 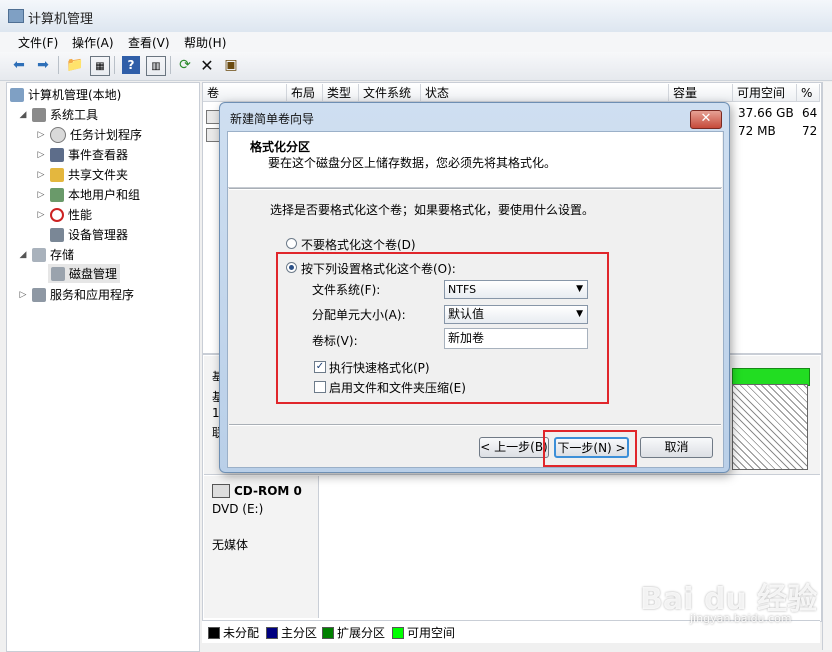 What do you see at coordinates (39, 294) in the screenshot?
I see `services-icon` at bounding box center [39, 294].